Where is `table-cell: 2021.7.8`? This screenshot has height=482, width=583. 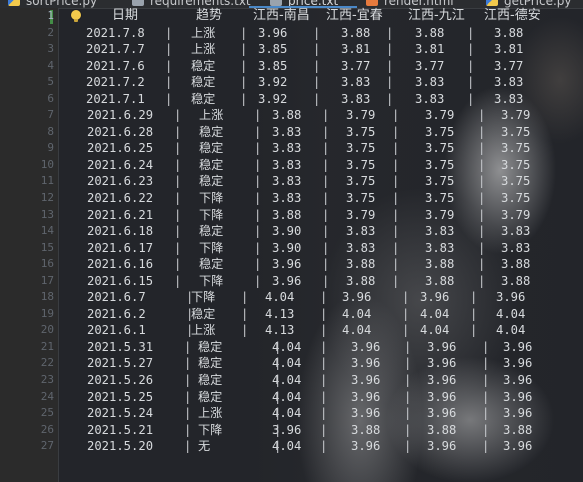 table-cell: 2021.7.8 is located at coordinates (115, 32).